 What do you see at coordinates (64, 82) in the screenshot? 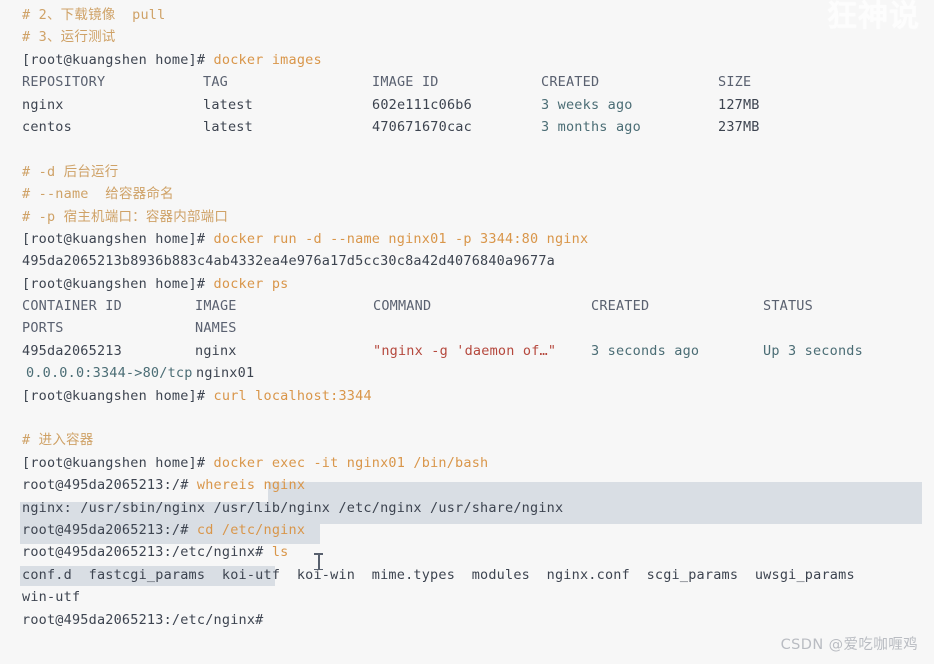
I see `header-repository: REPOSITORY` at bounding box center [64, 82].